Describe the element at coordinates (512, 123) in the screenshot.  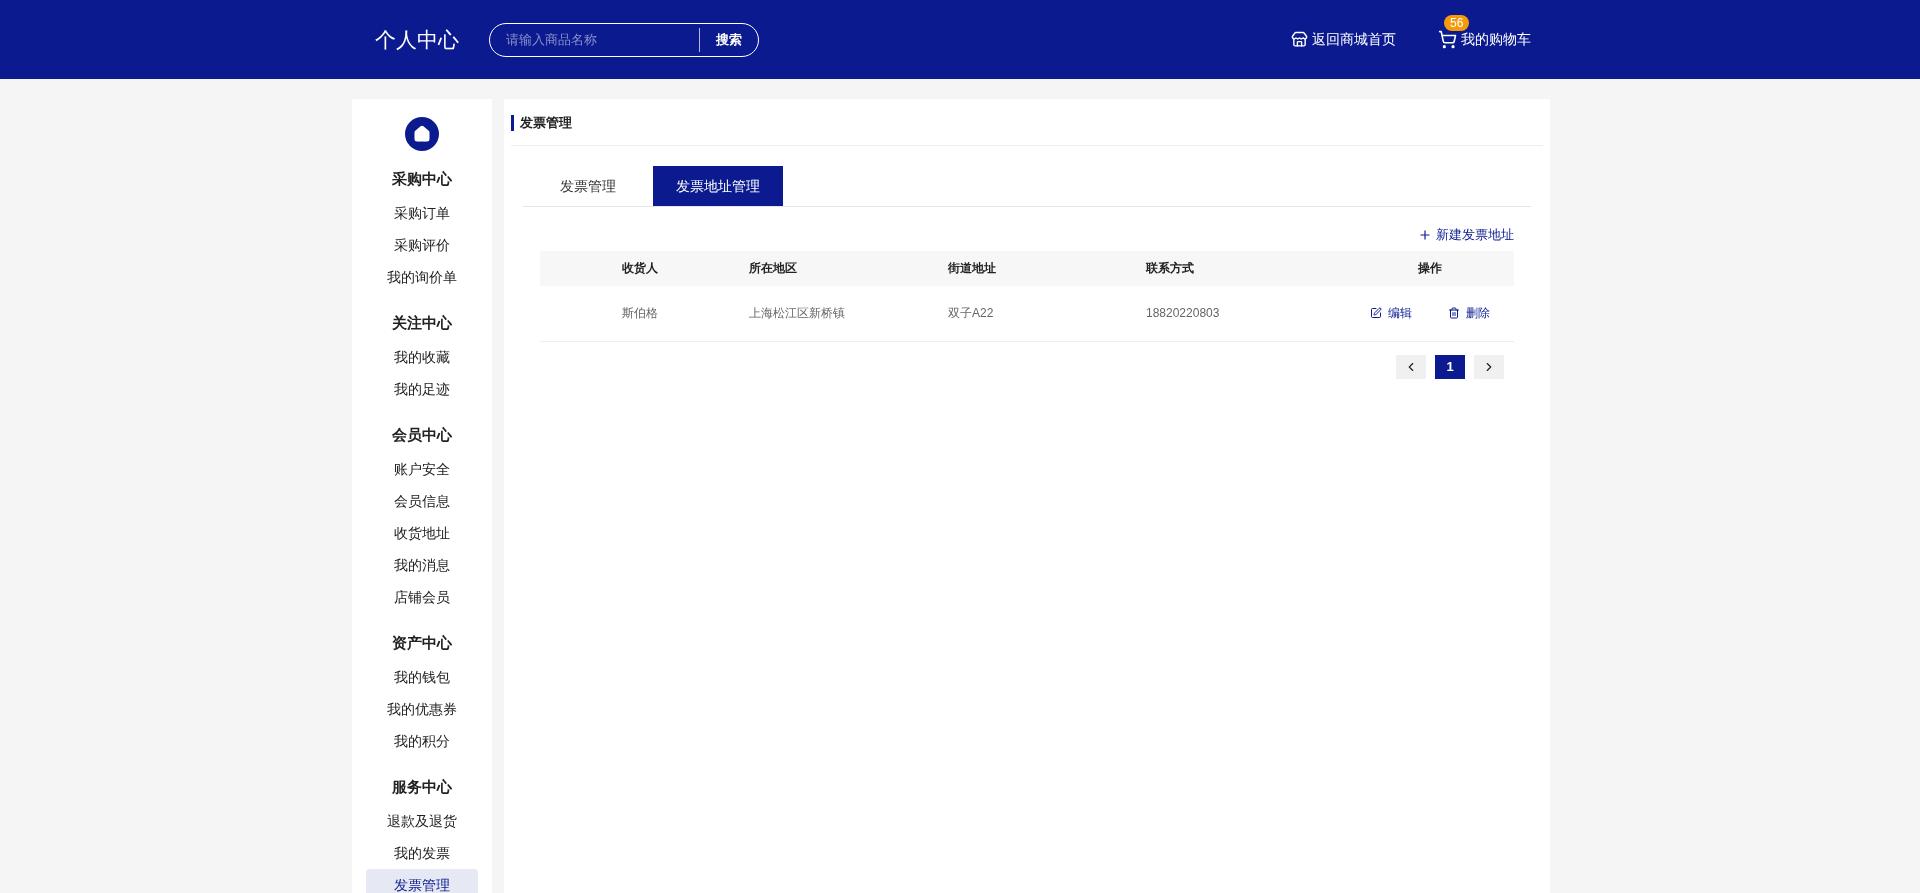
I see `title-accent-bar` at that location.